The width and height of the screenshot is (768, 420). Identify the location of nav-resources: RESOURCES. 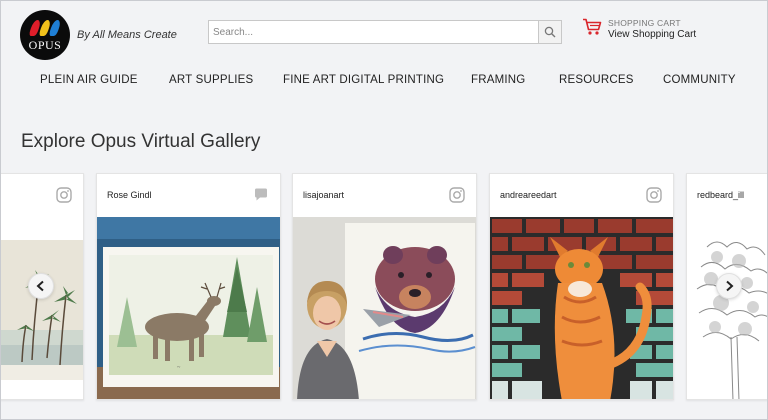
(596, 80).